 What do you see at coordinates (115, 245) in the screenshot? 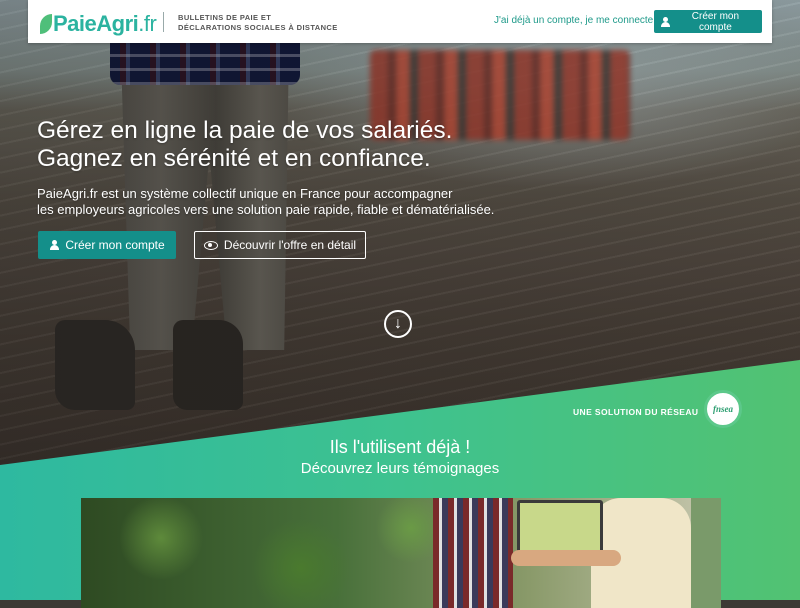
I see `create-account-label: Créer mon compte` at bounding box center [115, 245].